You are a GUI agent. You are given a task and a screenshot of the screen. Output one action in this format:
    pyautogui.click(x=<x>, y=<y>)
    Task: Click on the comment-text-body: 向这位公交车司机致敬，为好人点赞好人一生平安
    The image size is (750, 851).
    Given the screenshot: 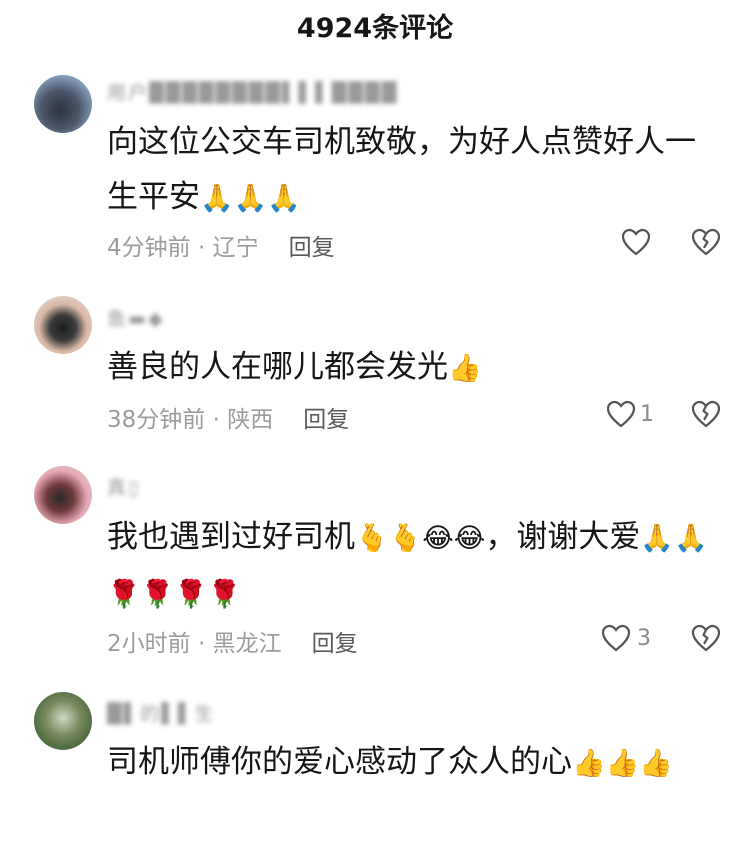 What is the action you would take?
    pyautogui.click(x=401, y=169)
    